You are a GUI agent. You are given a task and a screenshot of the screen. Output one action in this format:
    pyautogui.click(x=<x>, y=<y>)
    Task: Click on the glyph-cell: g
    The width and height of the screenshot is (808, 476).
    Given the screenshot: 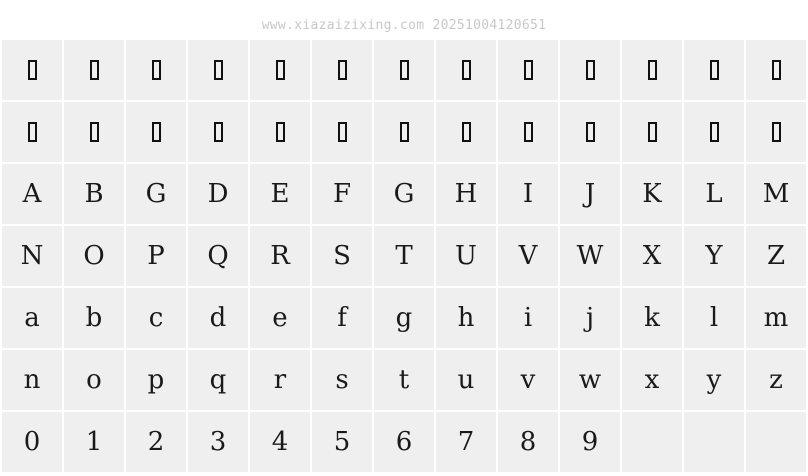 What is the action you would take?
    pyautogui.click(x=404, y=318)
    